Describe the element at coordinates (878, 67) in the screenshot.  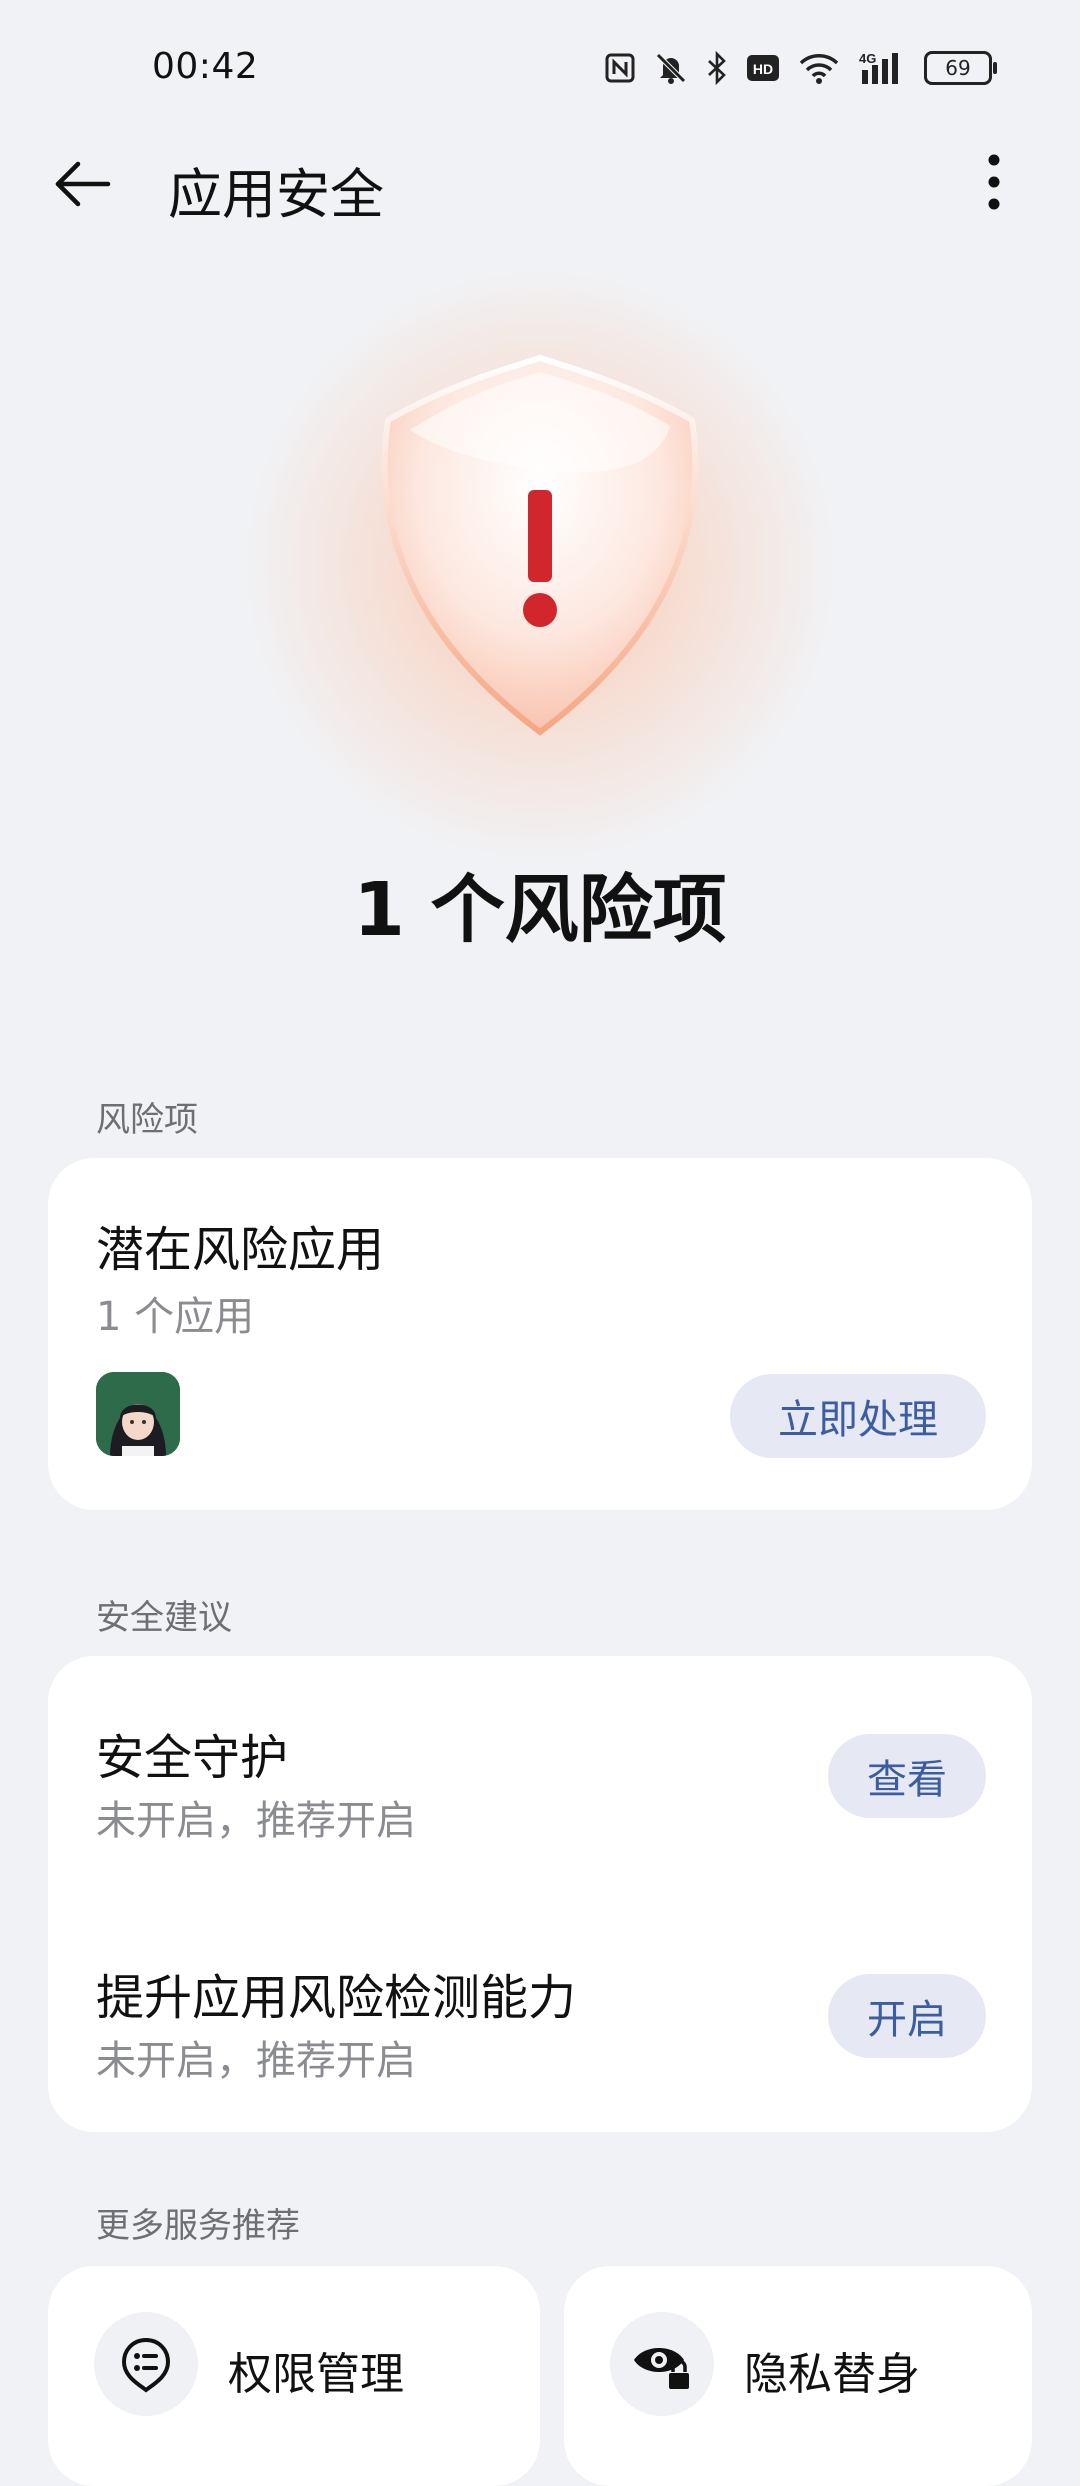
I see `signal-icon: 4G` at that location.